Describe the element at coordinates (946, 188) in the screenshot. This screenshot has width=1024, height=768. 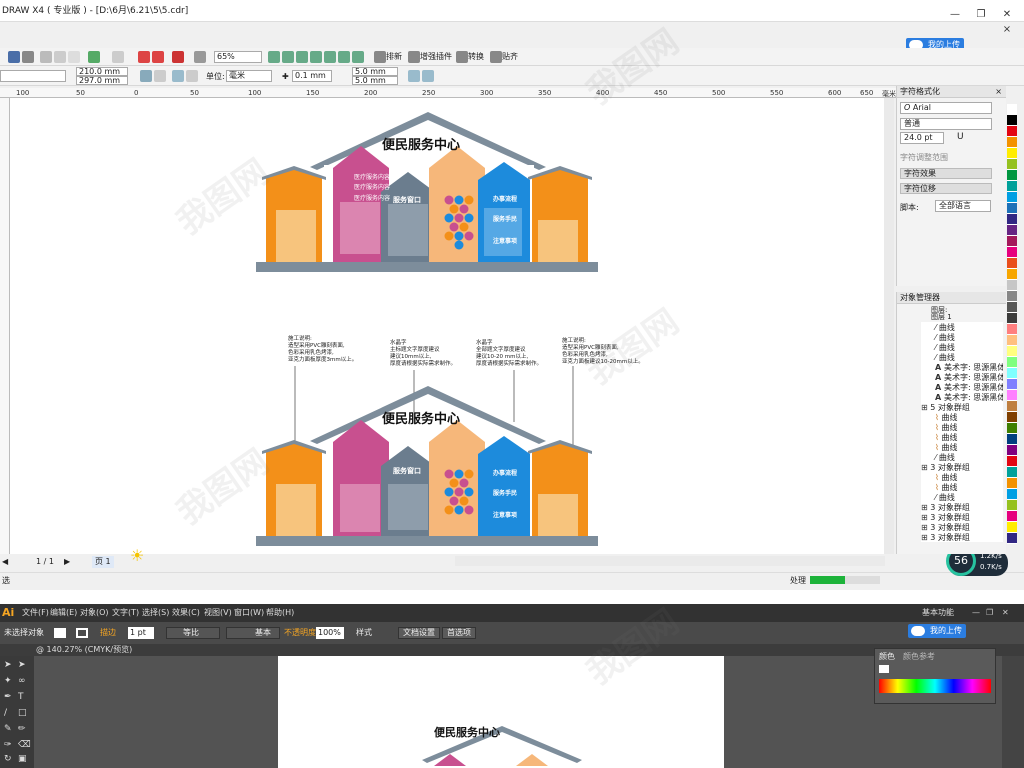
I see `char-shift-section: 字符位移` at that location.